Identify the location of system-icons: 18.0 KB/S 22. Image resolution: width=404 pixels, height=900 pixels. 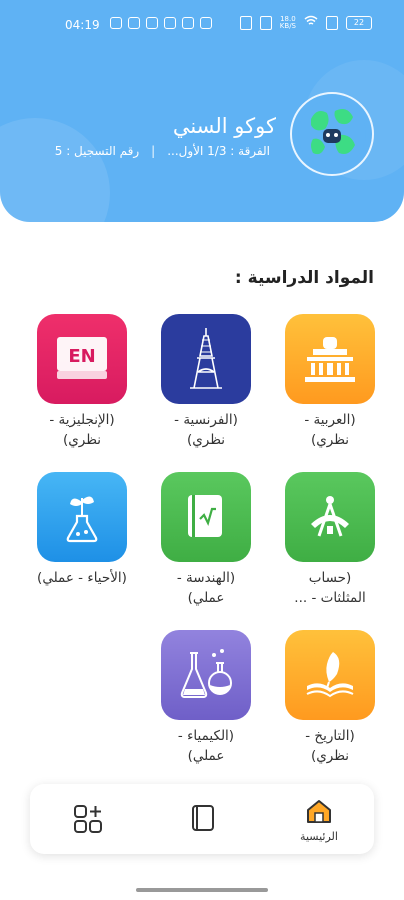
(305, 22).